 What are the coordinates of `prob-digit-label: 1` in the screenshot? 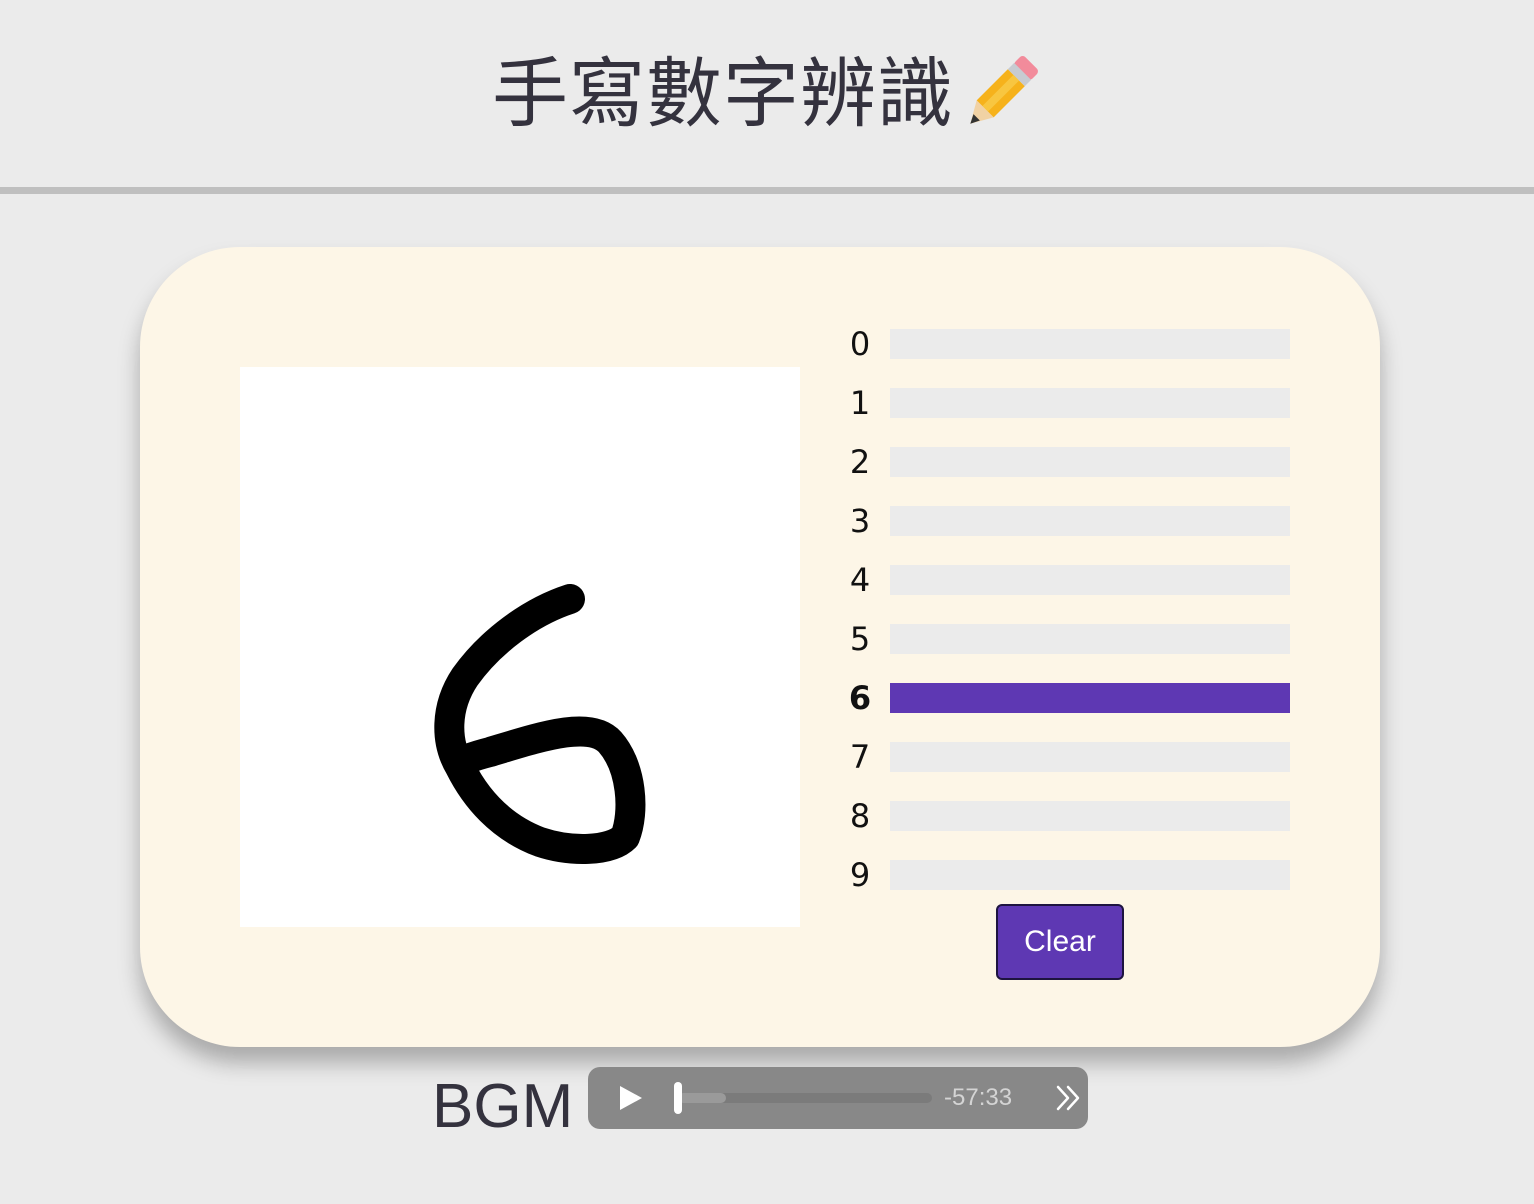 It's located at (860, 403).